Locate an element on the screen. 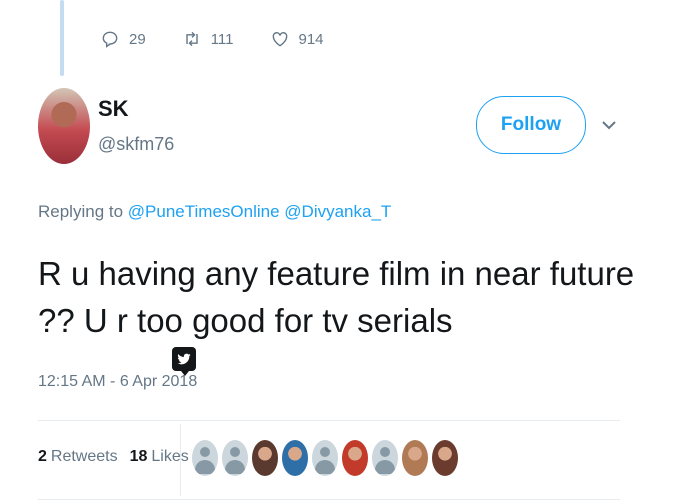 The width and height of the screenshot is (695, 501). like-count: 914 is located at coordinates (311, 39).